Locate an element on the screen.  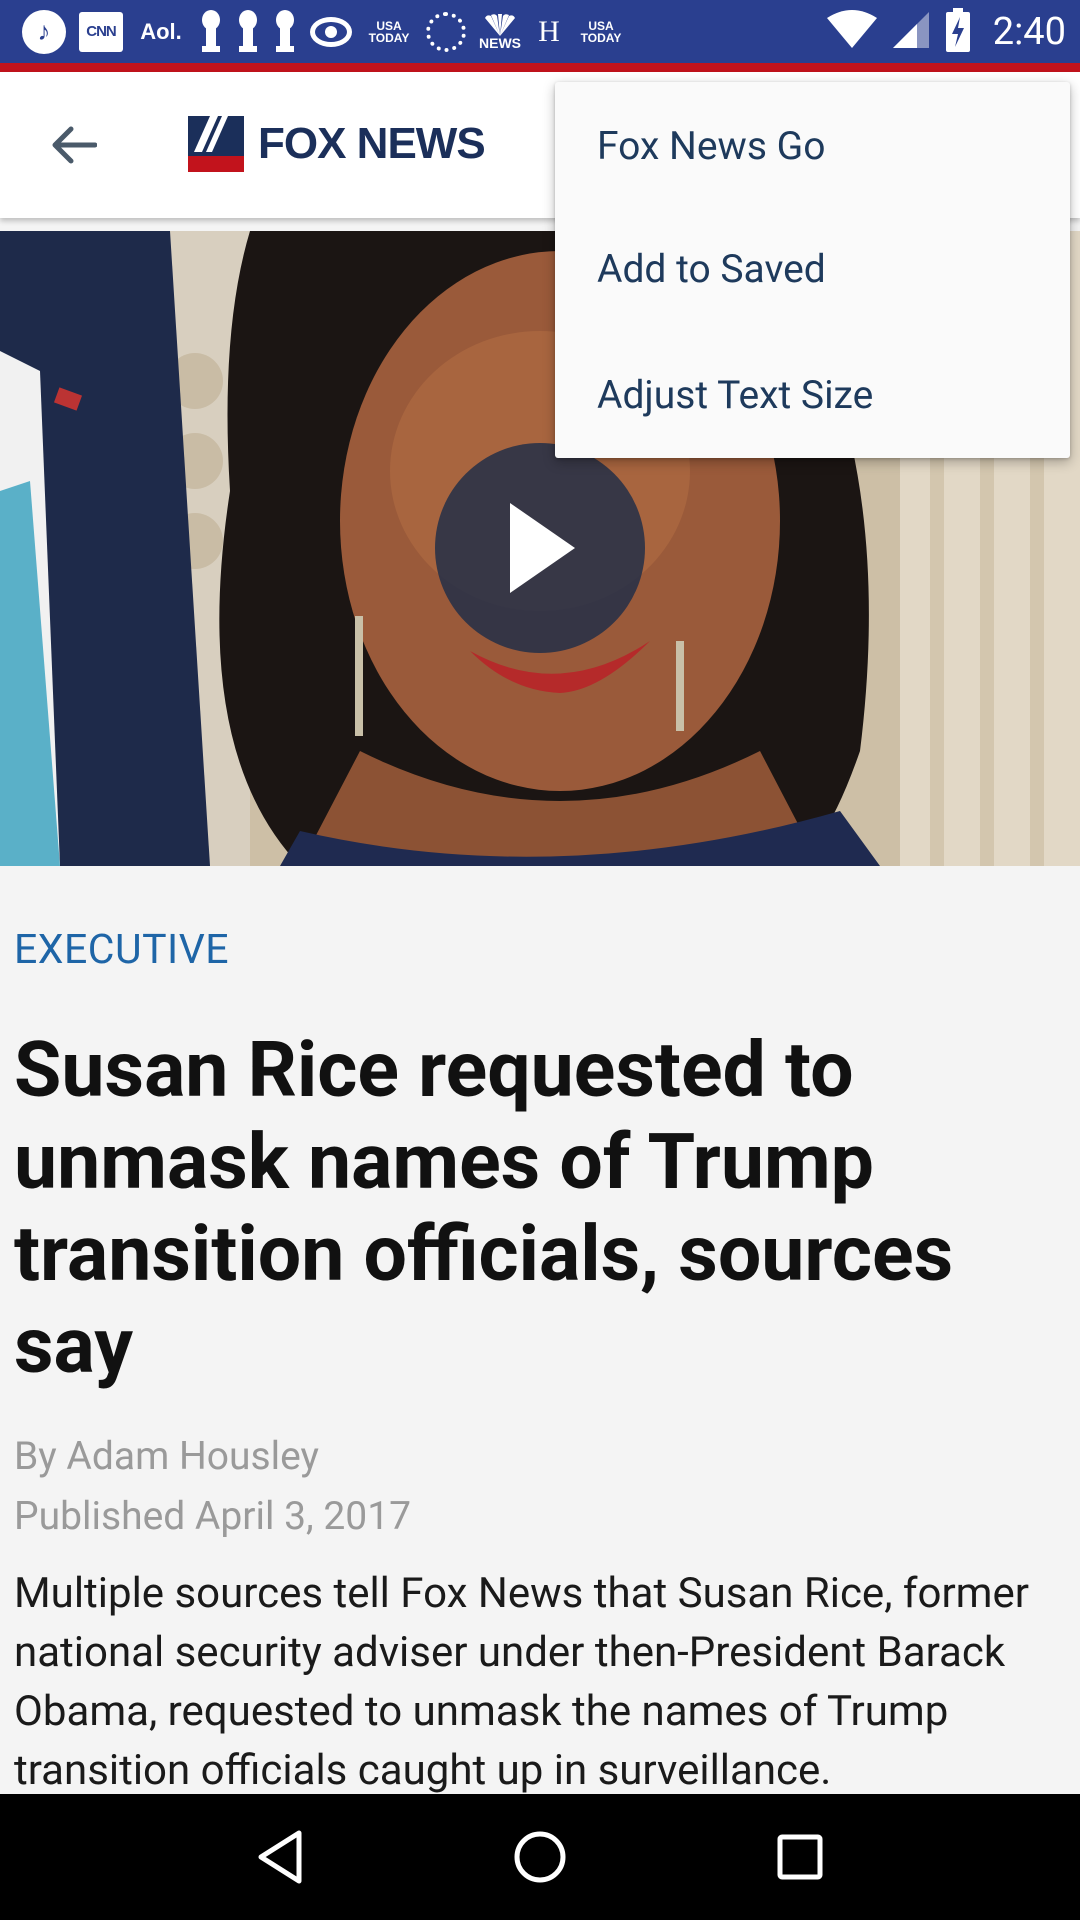
music-app-icon: ♪ is located at coordinates (44, 31).